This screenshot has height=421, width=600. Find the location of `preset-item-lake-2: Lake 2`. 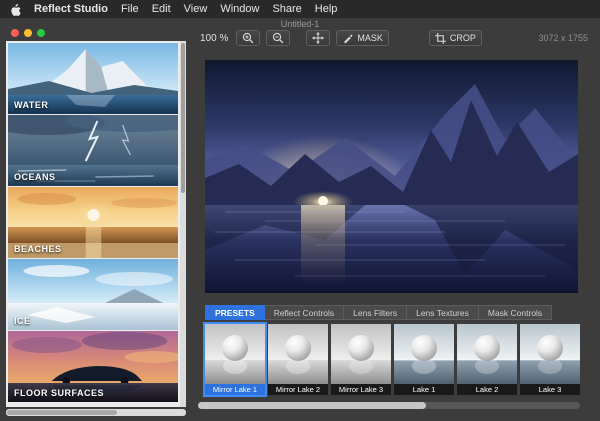

preset-item-lake-2: Lake 2 is located at coordinates (487, 359).